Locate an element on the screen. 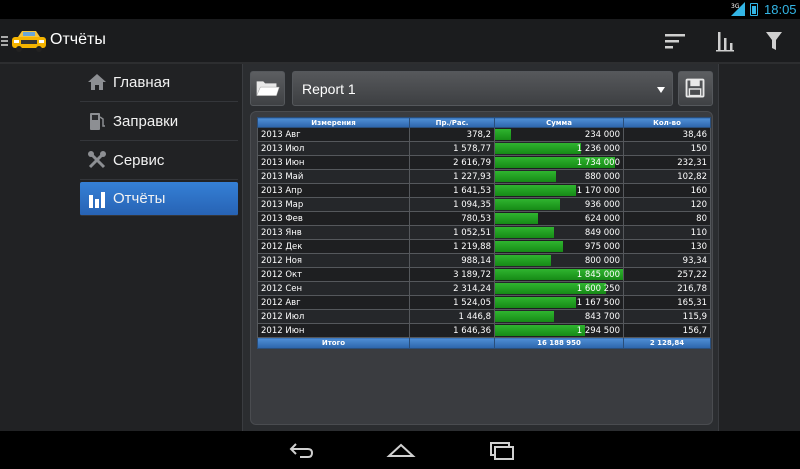  chart-icon is located at coordinates (725, 41).